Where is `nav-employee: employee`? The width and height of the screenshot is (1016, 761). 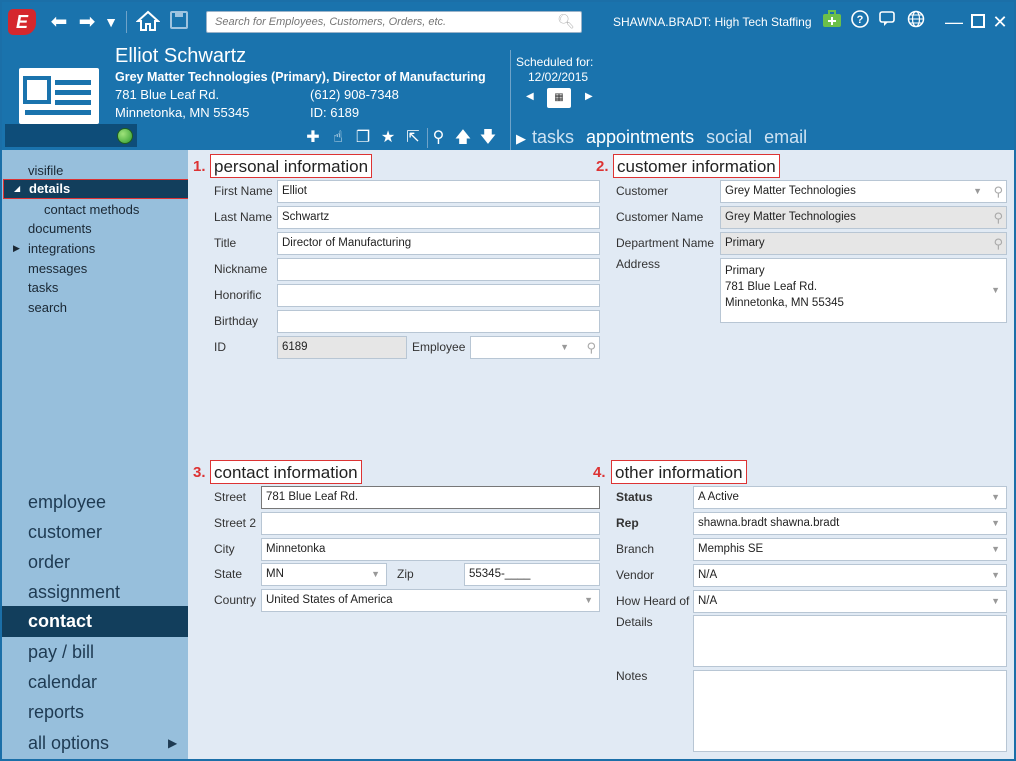
nav-employee: employee is located at coordinates (102, 502).